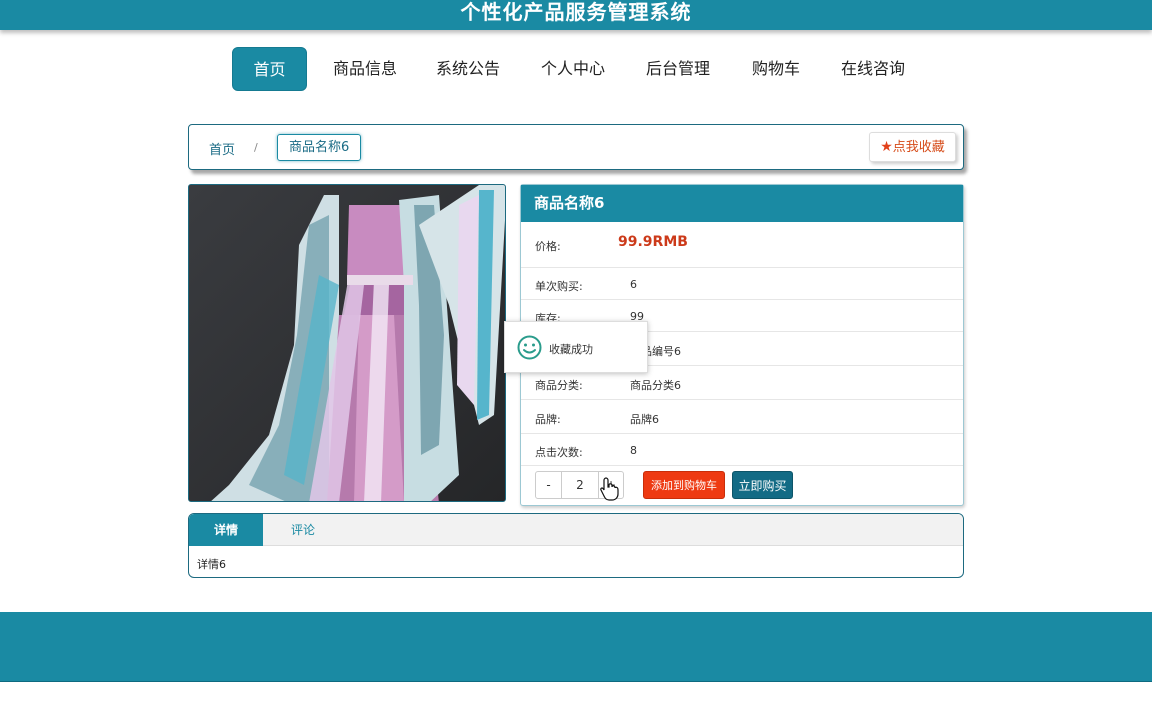 Image resolution: width=1152 pixels, height=720 pixels. I want to click on product-image, so click(347, 343).